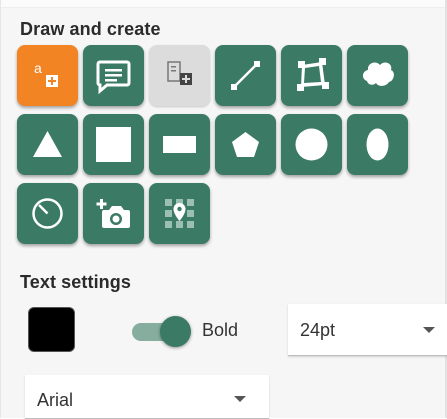  What do you see at coordinates (220, 330) in the screenshot?
I see `bold-label: Bold` at bounding box center [220, 330].